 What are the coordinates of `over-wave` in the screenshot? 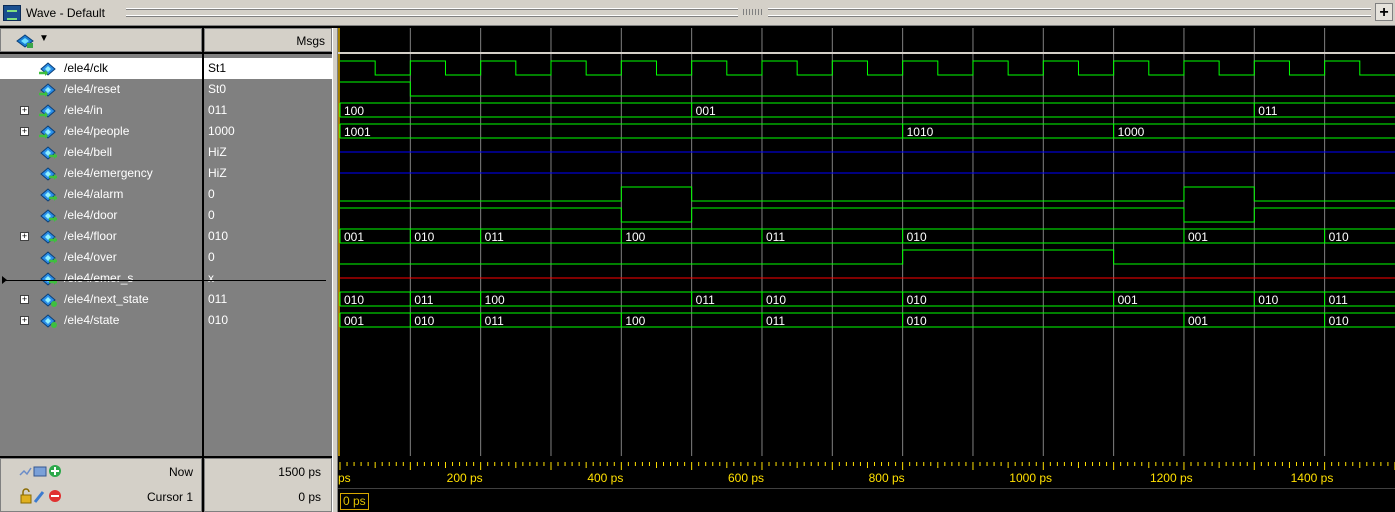 It's located at (867, 257).